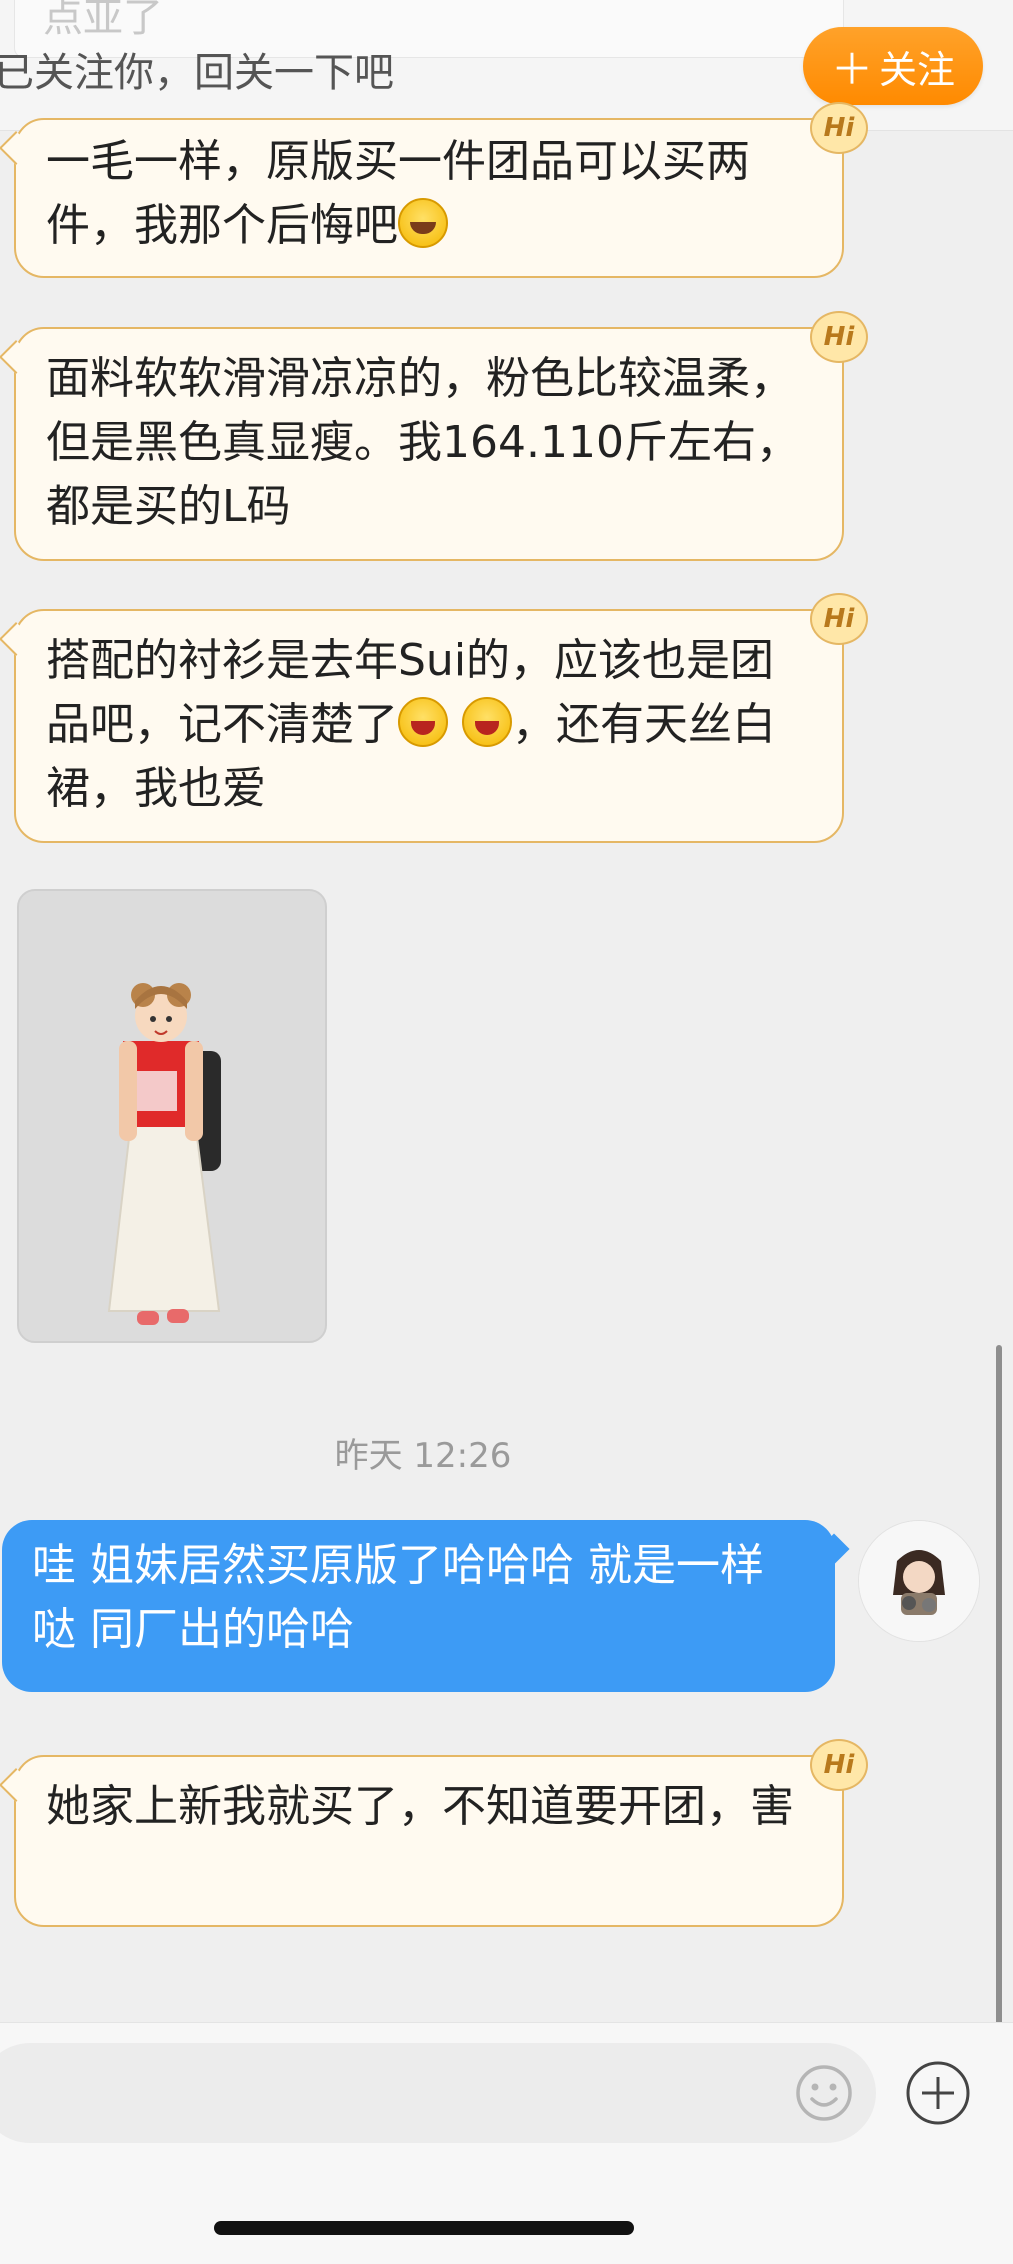  What do you see at coordinates (423, 1456) in the screenshot?
I see `message-timestamp: 昨天 12:26` at bounding box center [423, 1456].